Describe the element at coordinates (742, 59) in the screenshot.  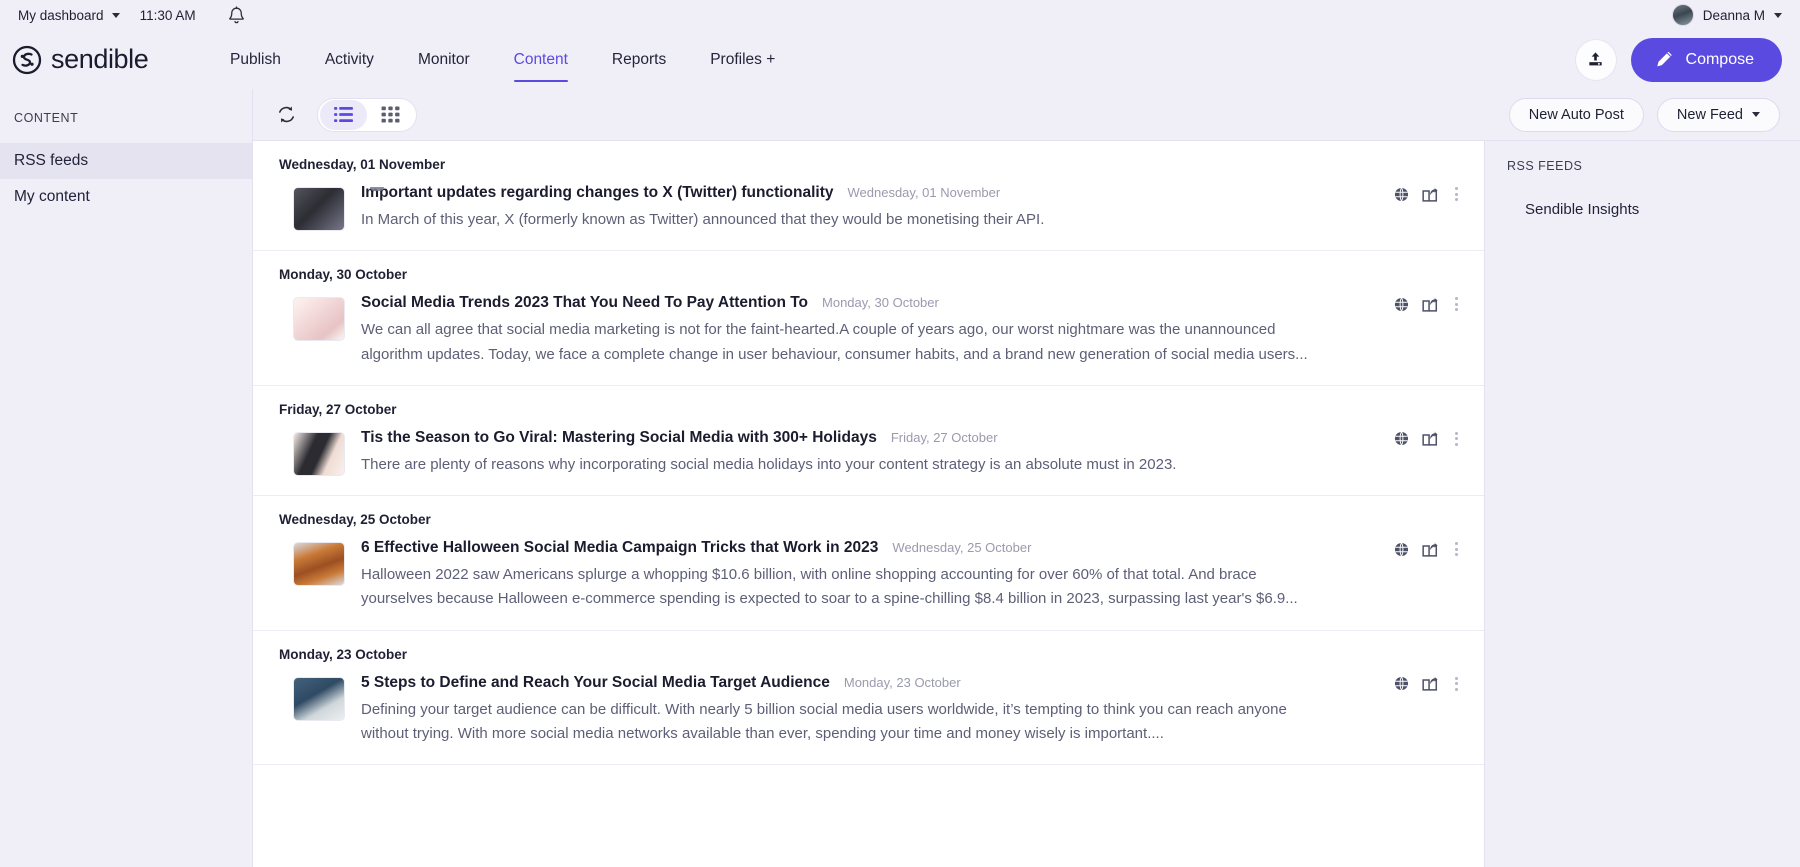
I see `nav-item-profiles: Profiles +` at that location.